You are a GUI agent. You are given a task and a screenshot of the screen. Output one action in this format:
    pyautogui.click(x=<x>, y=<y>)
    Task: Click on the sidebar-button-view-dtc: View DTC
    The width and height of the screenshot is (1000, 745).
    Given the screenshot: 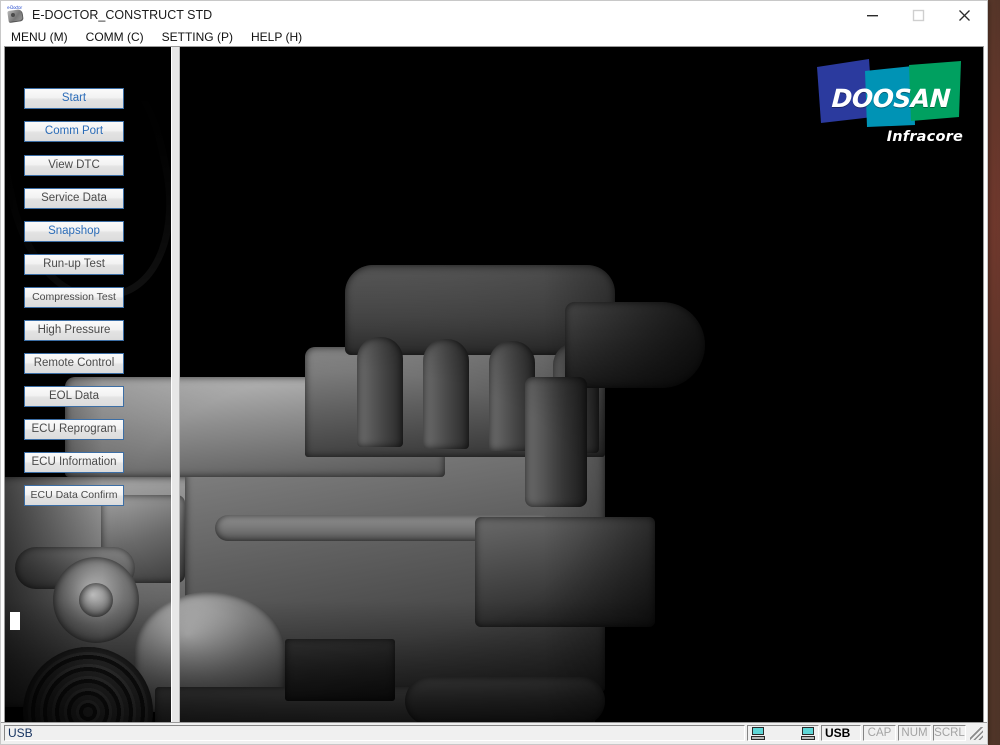 What is the action you would take?
    pyautogui.click(x=74, y=165)
    